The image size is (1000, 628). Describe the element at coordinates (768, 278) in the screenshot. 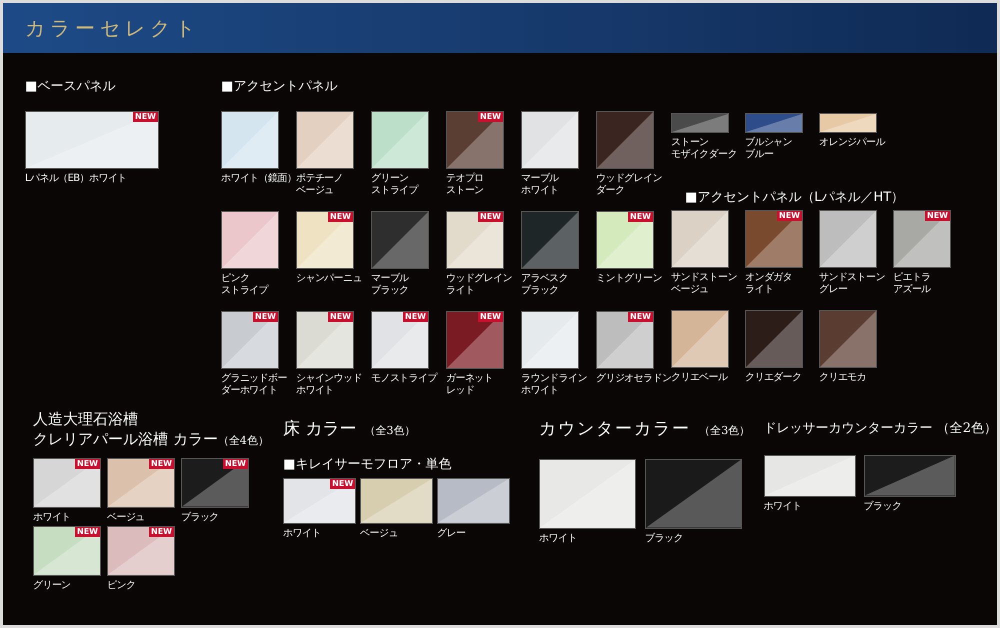

I see `swatch-label: オンダガタ` at that location.